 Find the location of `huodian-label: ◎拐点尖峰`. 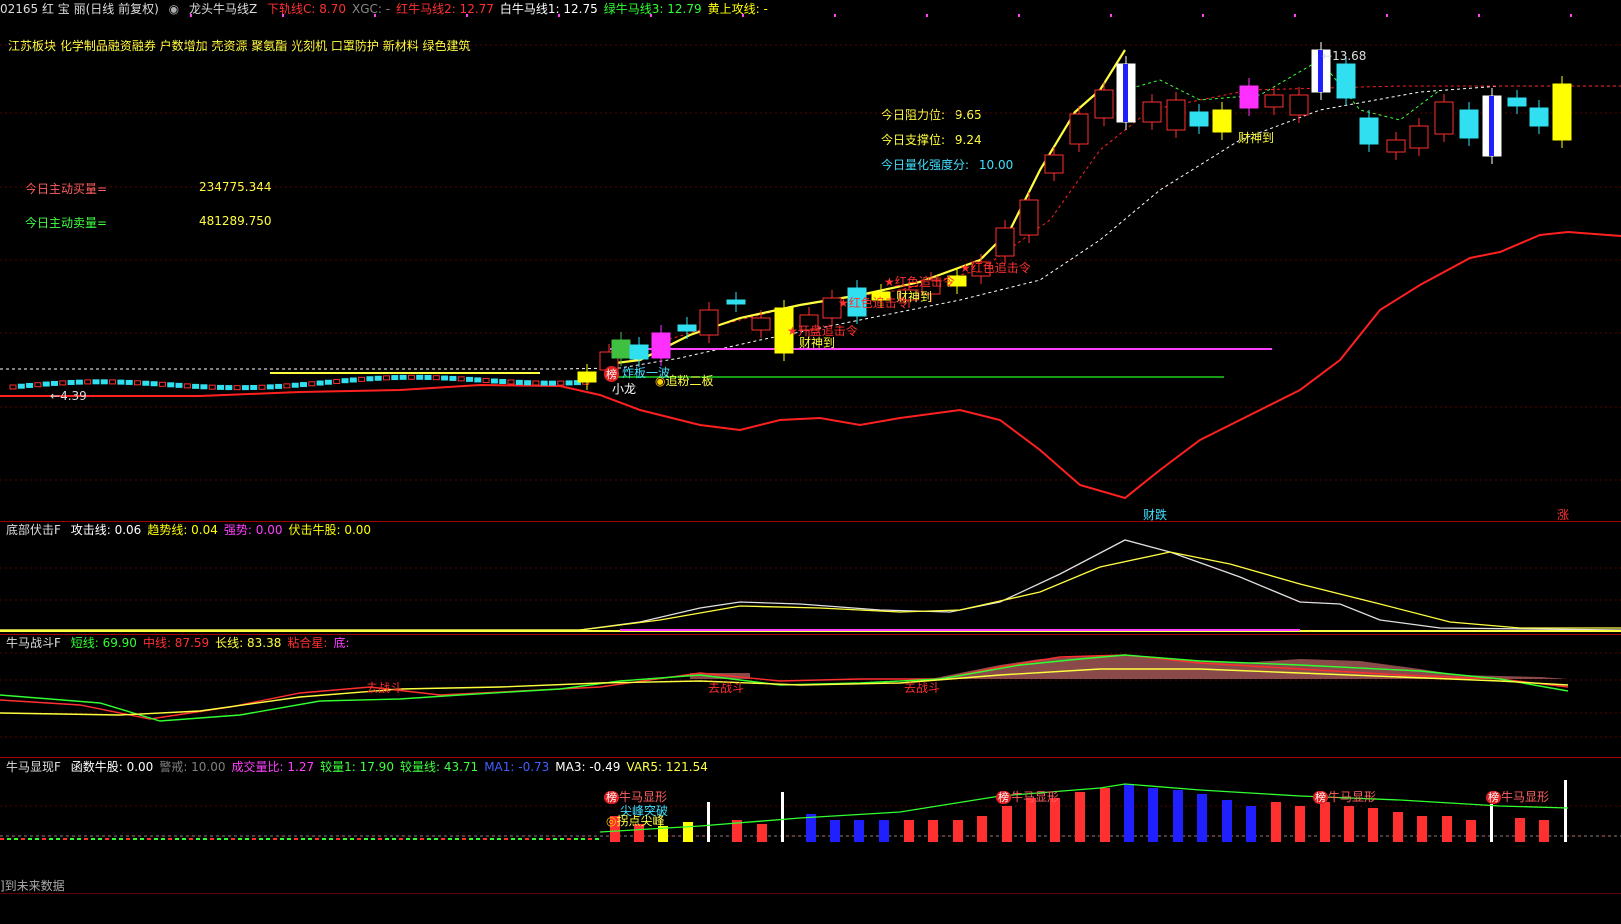

huodian-label: ◎拐点尖峰 is located at coordinates (635, 821).